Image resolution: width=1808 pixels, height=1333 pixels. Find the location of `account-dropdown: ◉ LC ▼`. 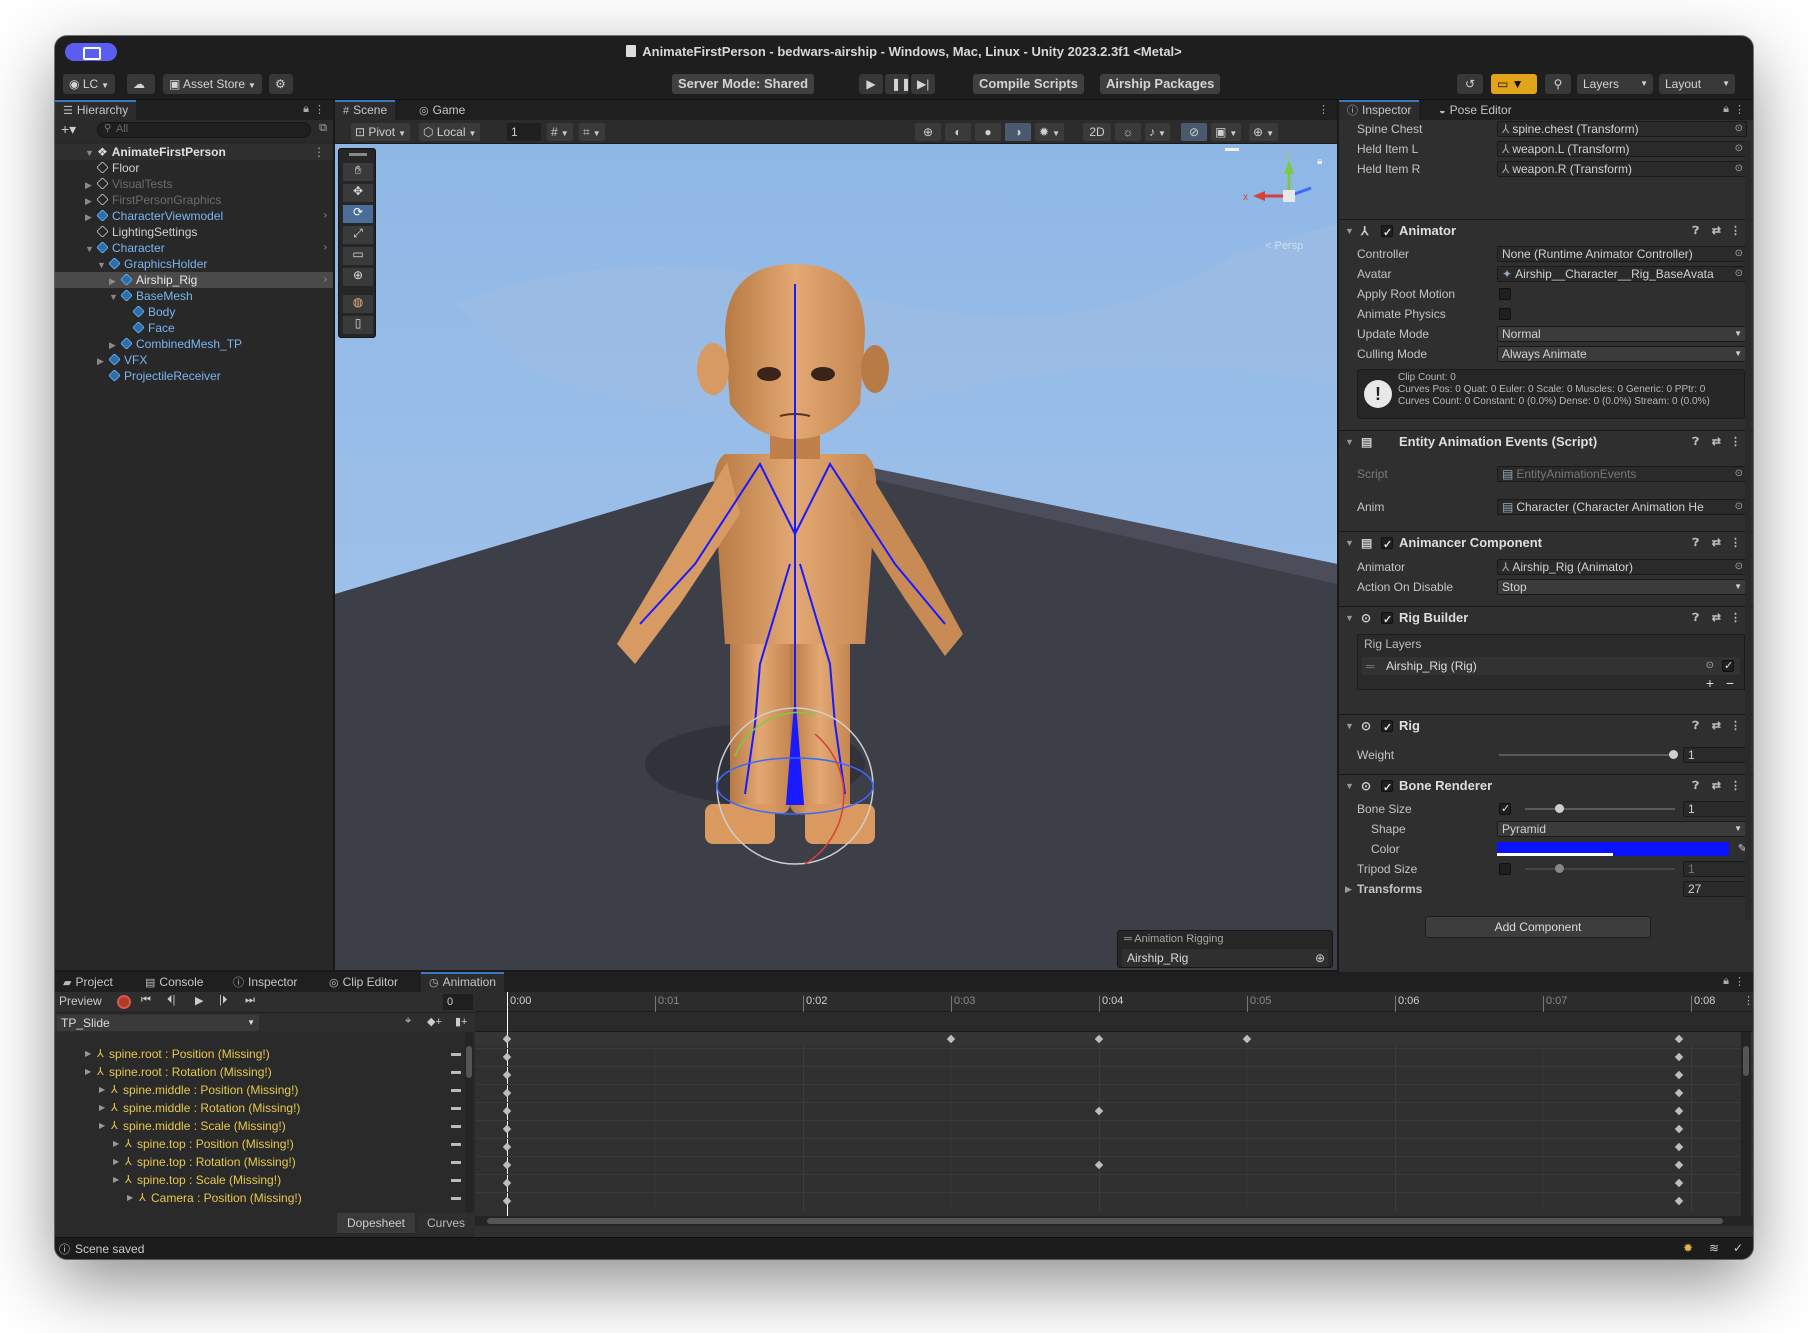

account-dropdown: ◉ LC ▼ is located at coordinates (89, 84).